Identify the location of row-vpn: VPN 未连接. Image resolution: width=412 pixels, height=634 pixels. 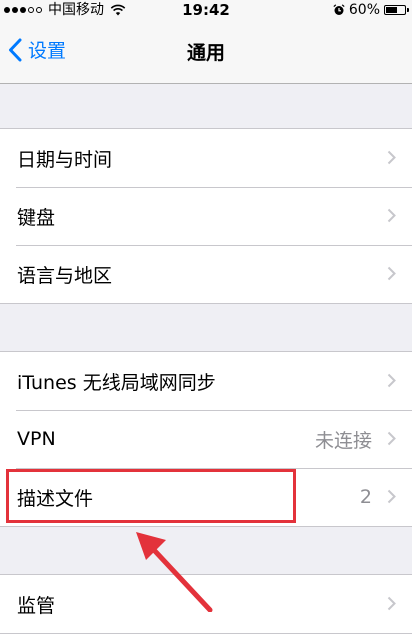
(206, 439).